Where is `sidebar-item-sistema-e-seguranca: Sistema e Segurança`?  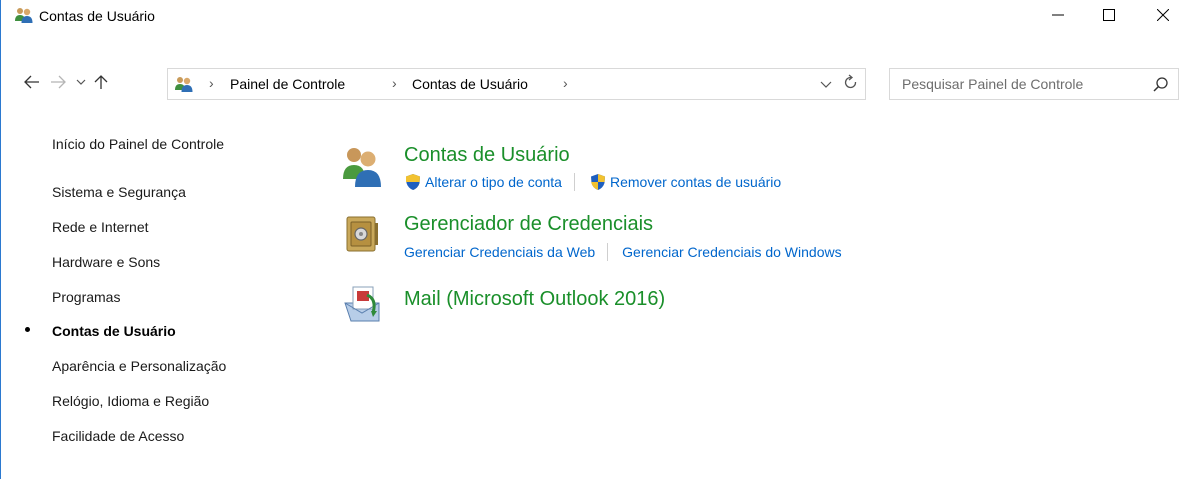
sidebar-item-sistema-e-seguranca: Sistema e Segurança is located at coordinates (119, 192).